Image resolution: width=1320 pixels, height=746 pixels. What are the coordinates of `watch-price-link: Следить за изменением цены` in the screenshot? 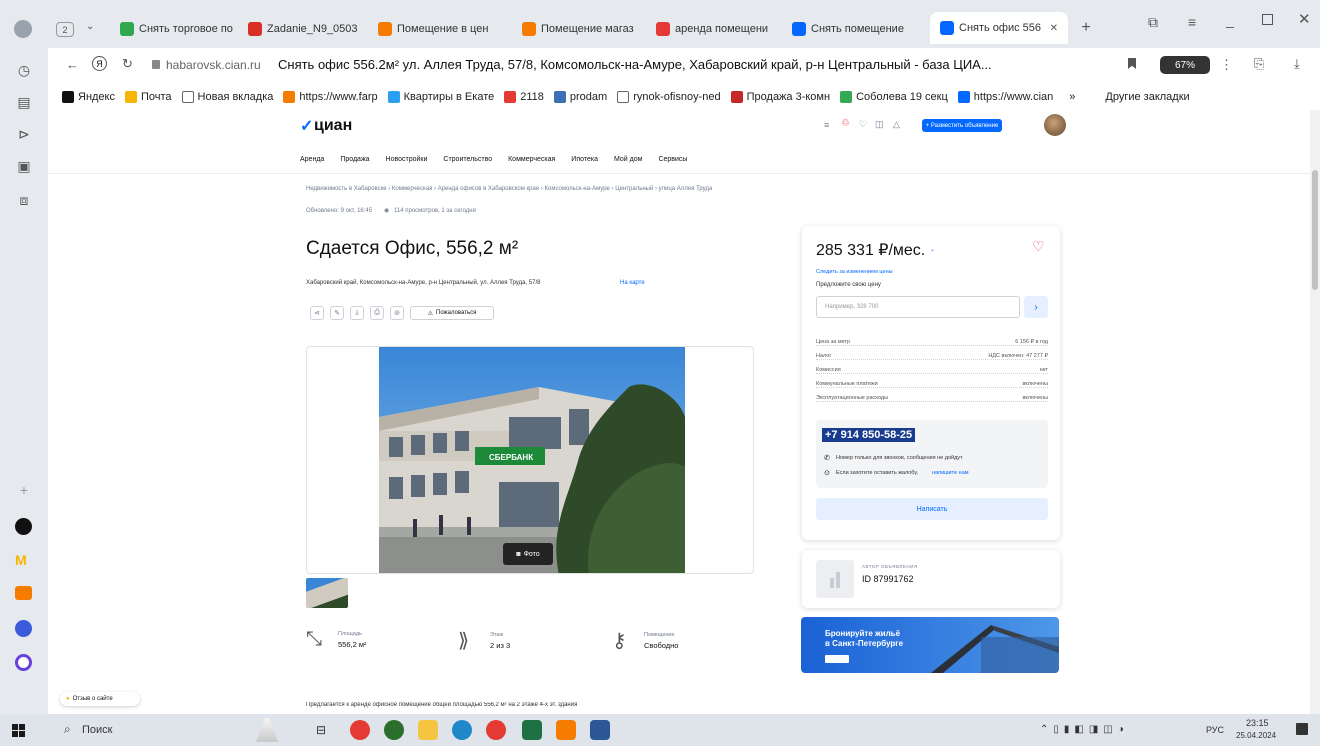 It's located at (854, 272).